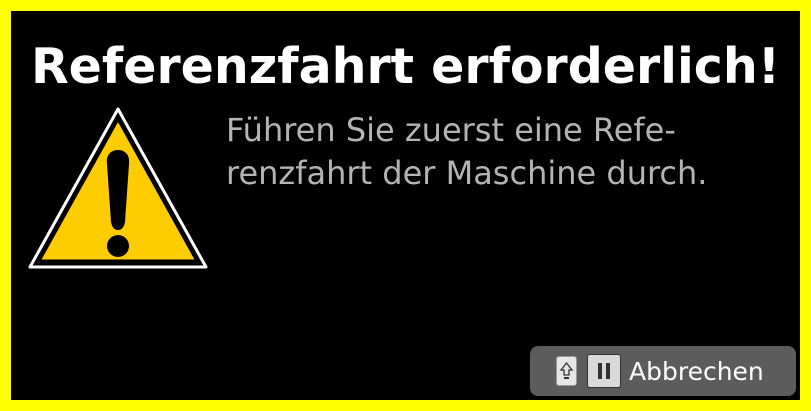 This screenshot has width=811, height=411. I want to click on cancel-button-label: Abbrechen, so click(696, 371).